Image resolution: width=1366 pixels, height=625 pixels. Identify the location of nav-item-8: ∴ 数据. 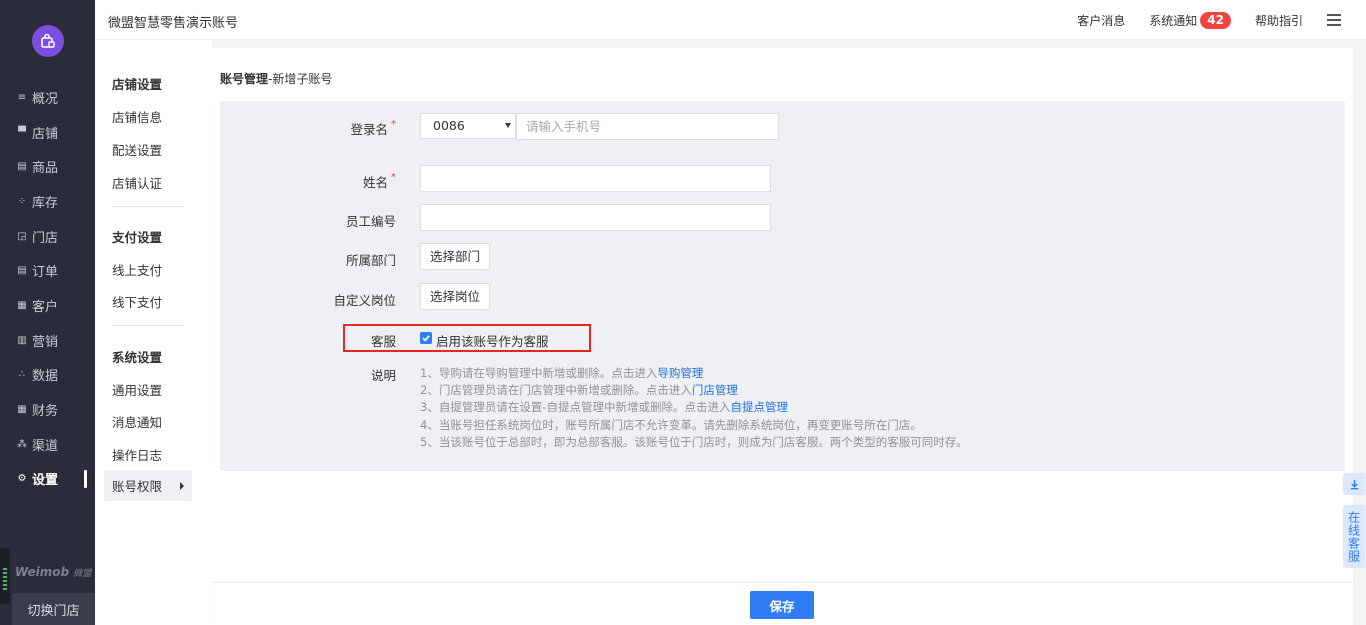
(47, 375).